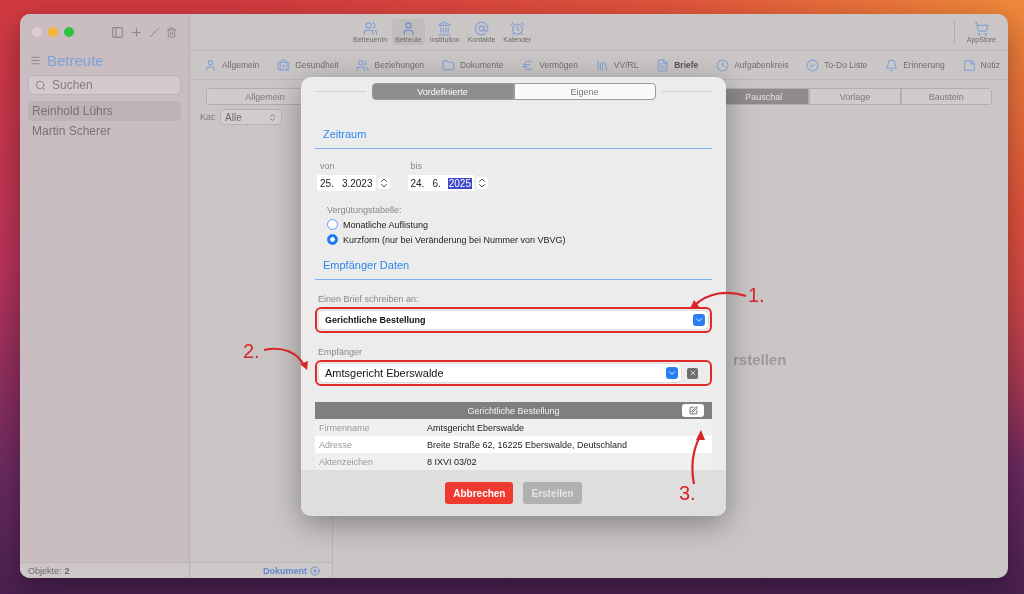  What do you see at coordinates (813, 65) in the screenshot?
I see `check-circle-icon` at bounding box center [813, 65].